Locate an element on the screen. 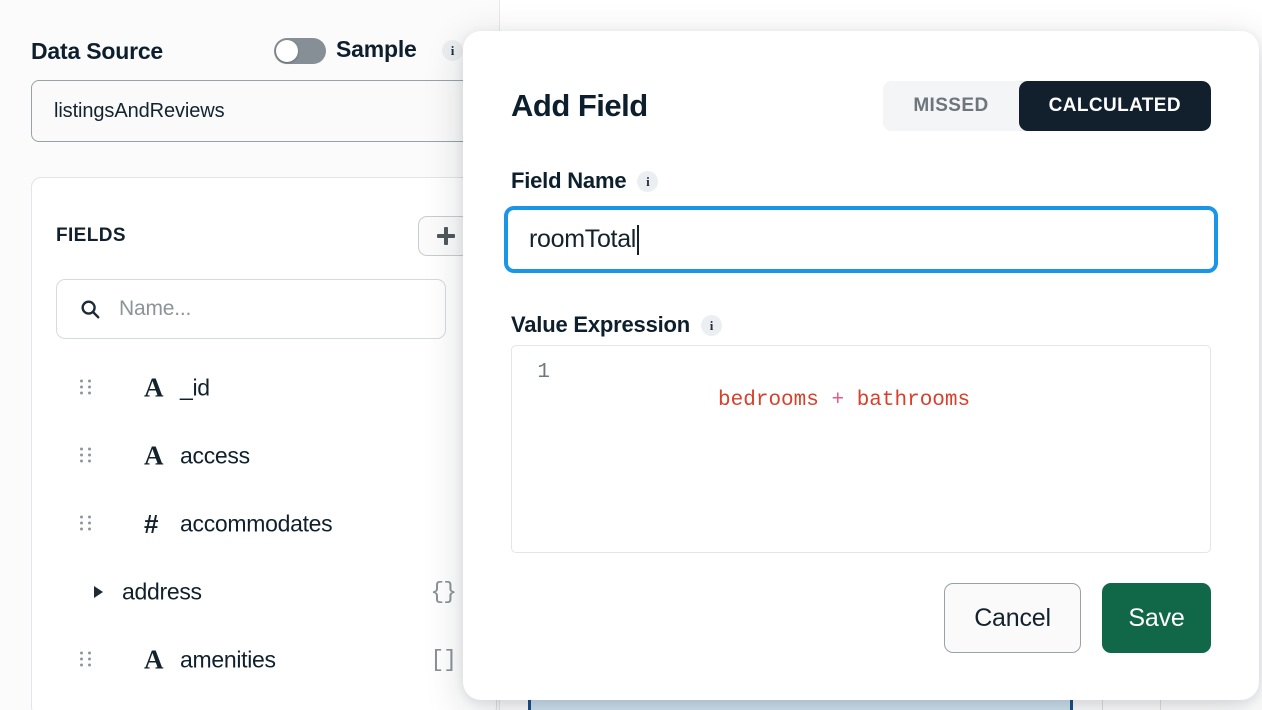  code-token-identifier: bathrooms is located at coordinates (913, 401).